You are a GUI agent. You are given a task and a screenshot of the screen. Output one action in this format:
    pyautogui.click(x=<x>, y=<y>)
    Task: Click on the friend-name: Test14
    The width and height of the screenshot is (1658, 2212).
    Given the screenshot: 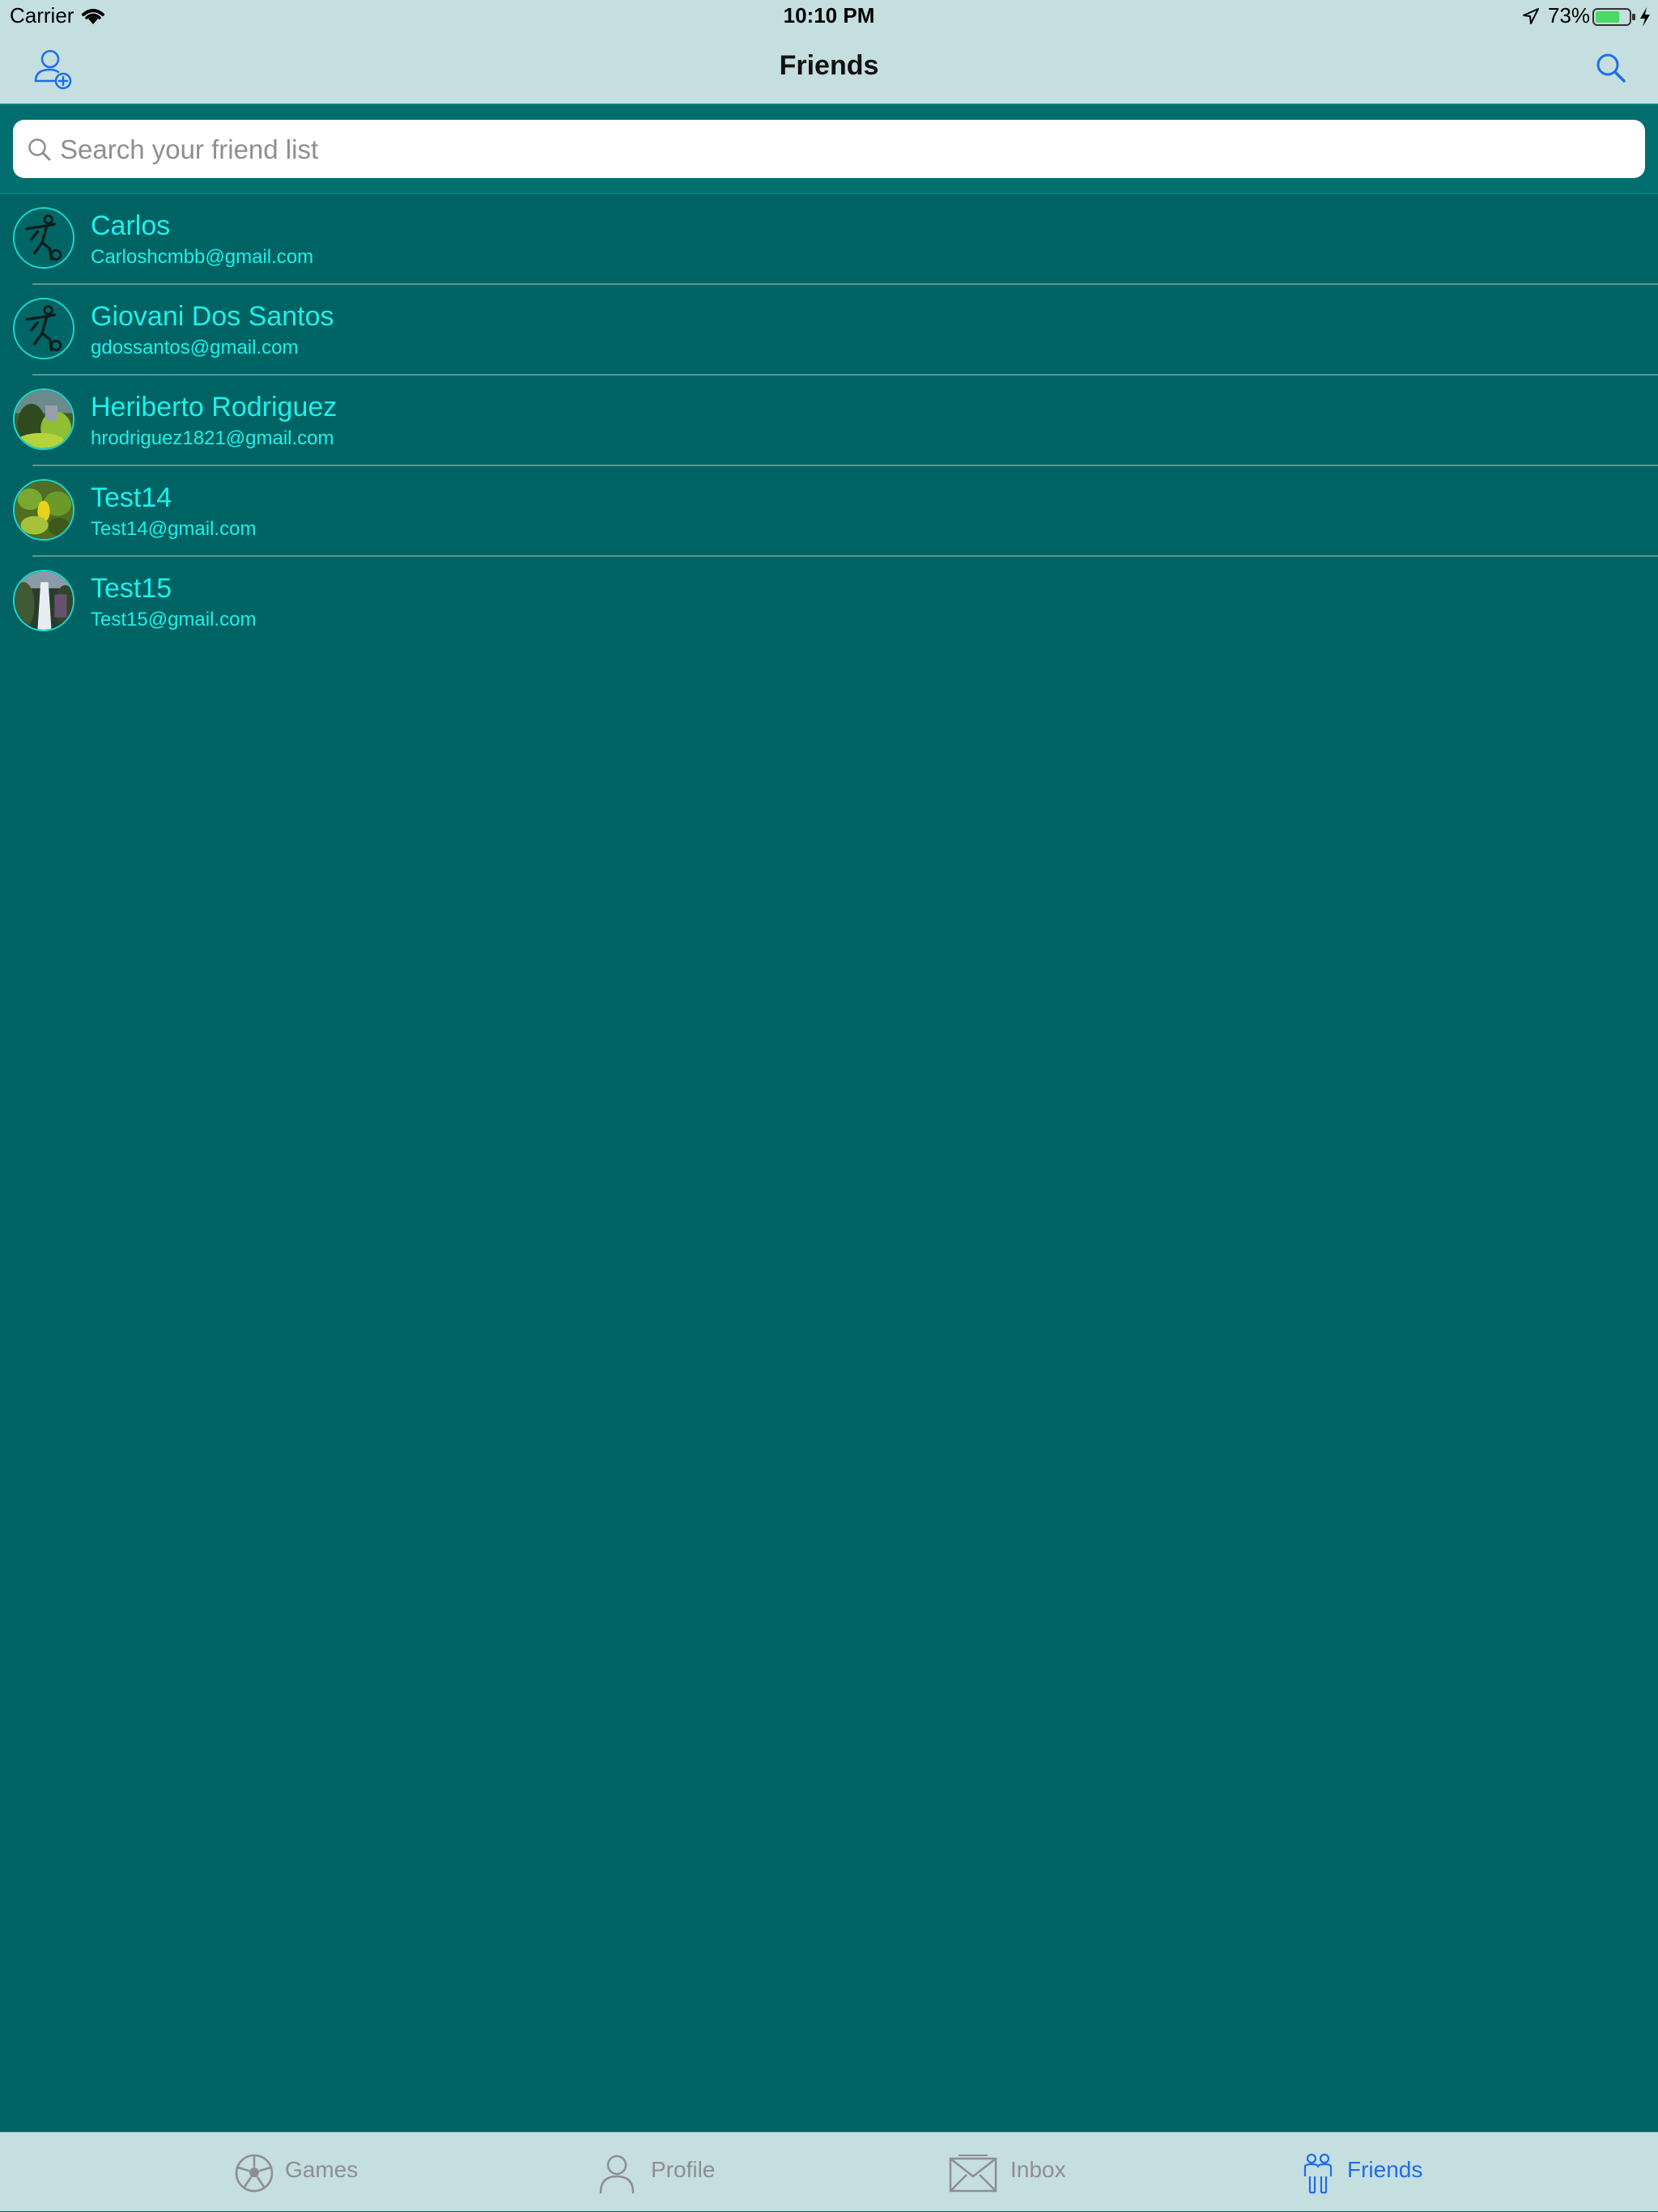 What is the action you would take?
    pyautogui.click(x=131, y=497)
    